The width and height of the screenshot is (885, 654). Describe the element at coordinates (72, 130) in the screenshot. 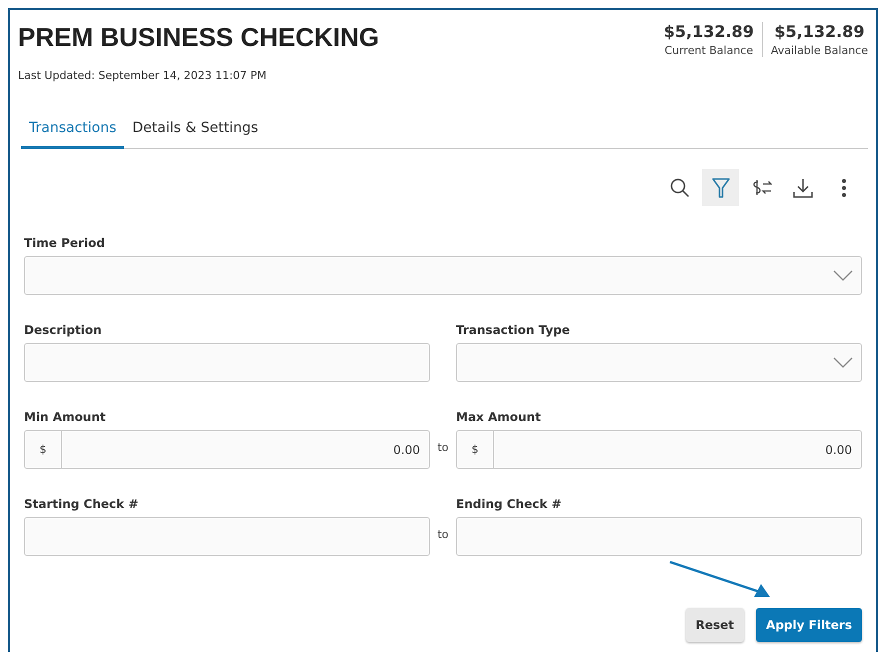

I see `tab: Transactions` at that location.